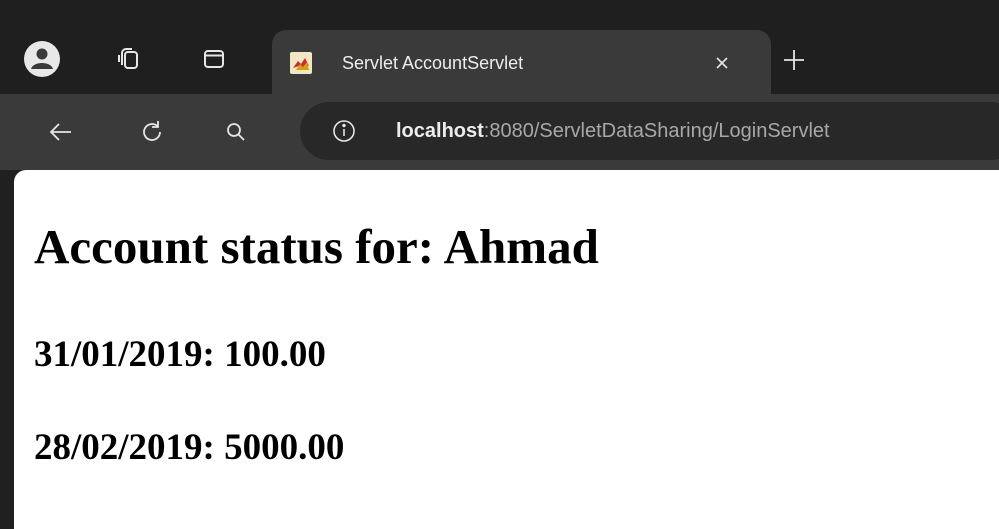 The width and height of the screenshot is (999, 529). What do you see at coordinates (42, 59) in the screenshot?
I see `profile-icon` at bounding box center [42, 59].